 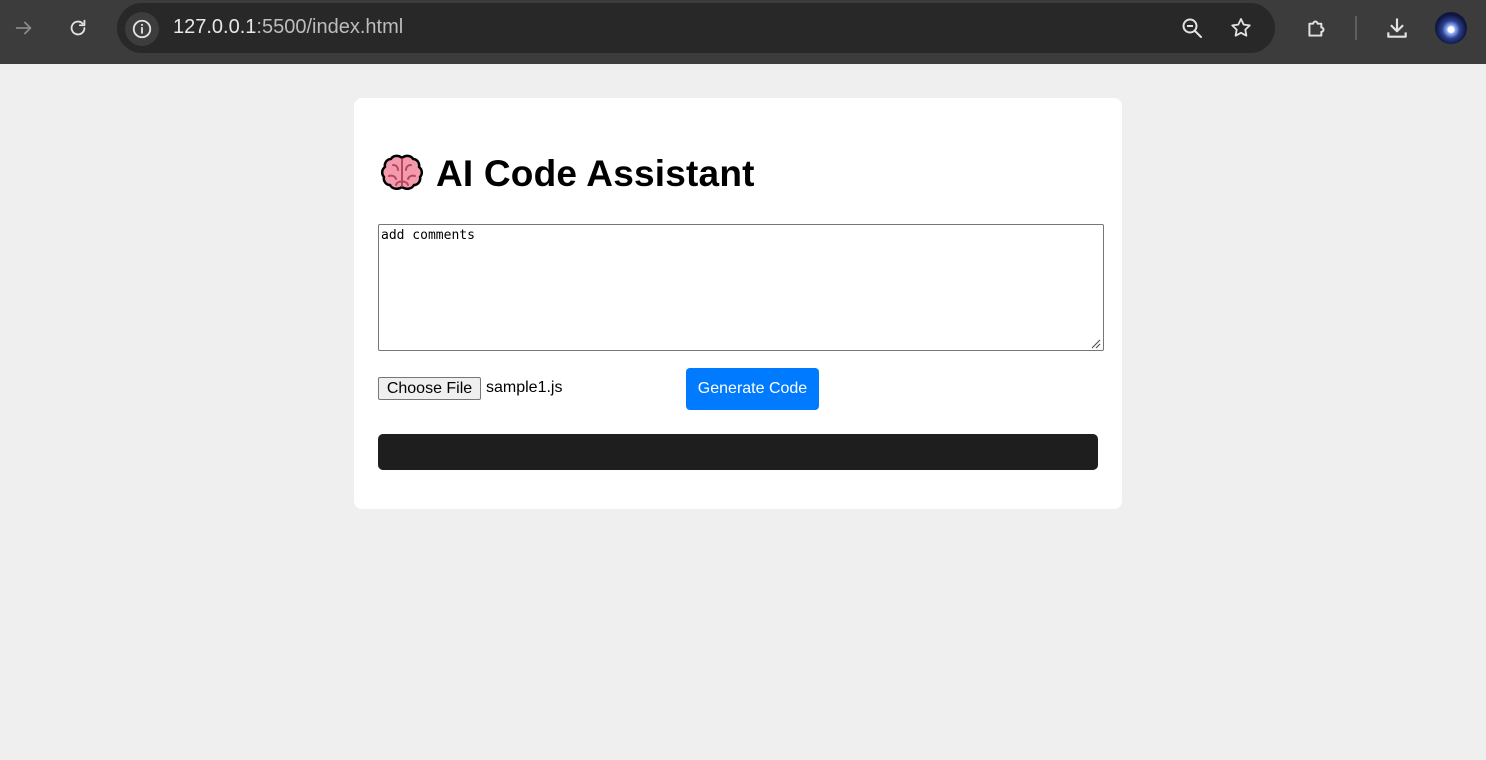 I want to click on downloads-button, so click(x=1397, y=28).